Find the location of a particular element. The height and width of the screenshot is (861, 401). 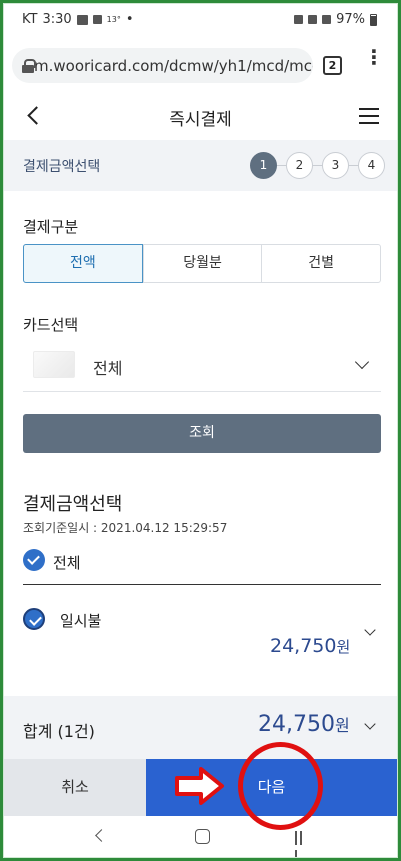

query-button: 조회 is located at coordinates (202, 433).